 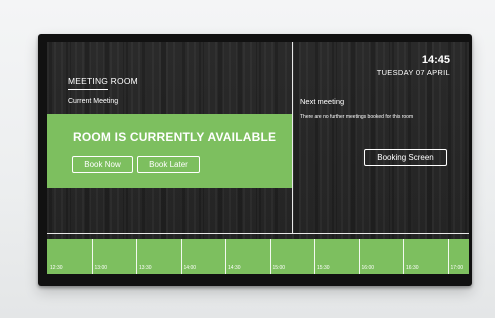 What do you see at coordinates (413, 72) in the screenshot?
I see `clock-date: TUESDAY 07 APRIL` at bounding box center [413, 72].